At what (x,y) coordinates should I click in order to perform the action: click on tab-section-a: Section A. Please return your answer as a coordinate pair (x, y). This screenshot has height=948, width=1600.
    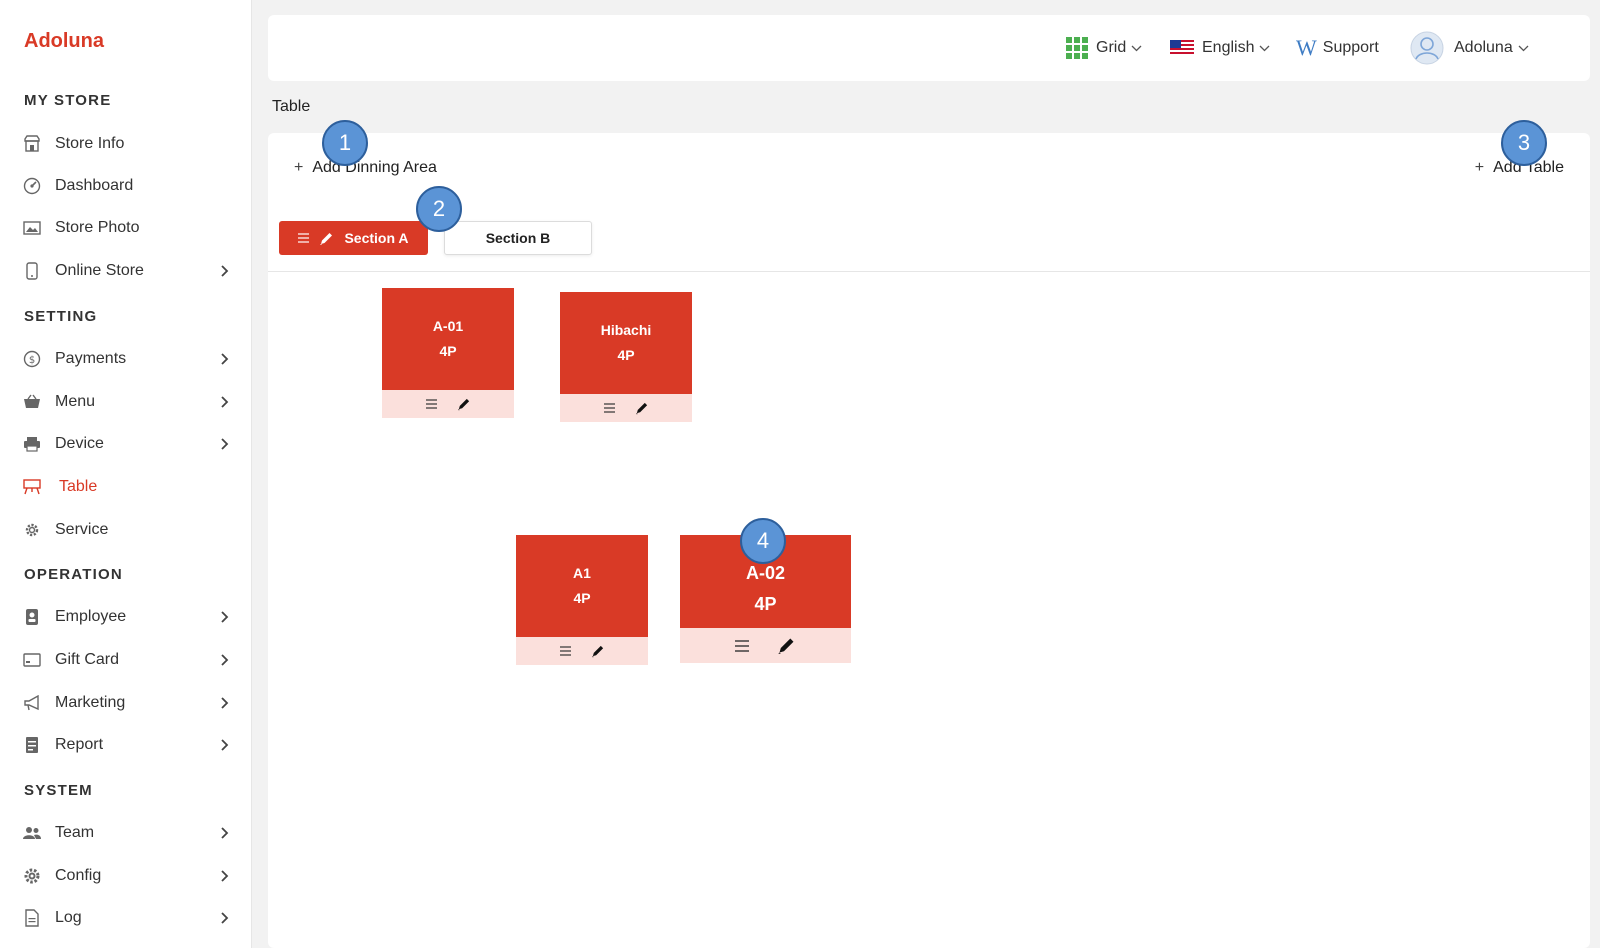
    Looking at the image, I should click on (353, 238).